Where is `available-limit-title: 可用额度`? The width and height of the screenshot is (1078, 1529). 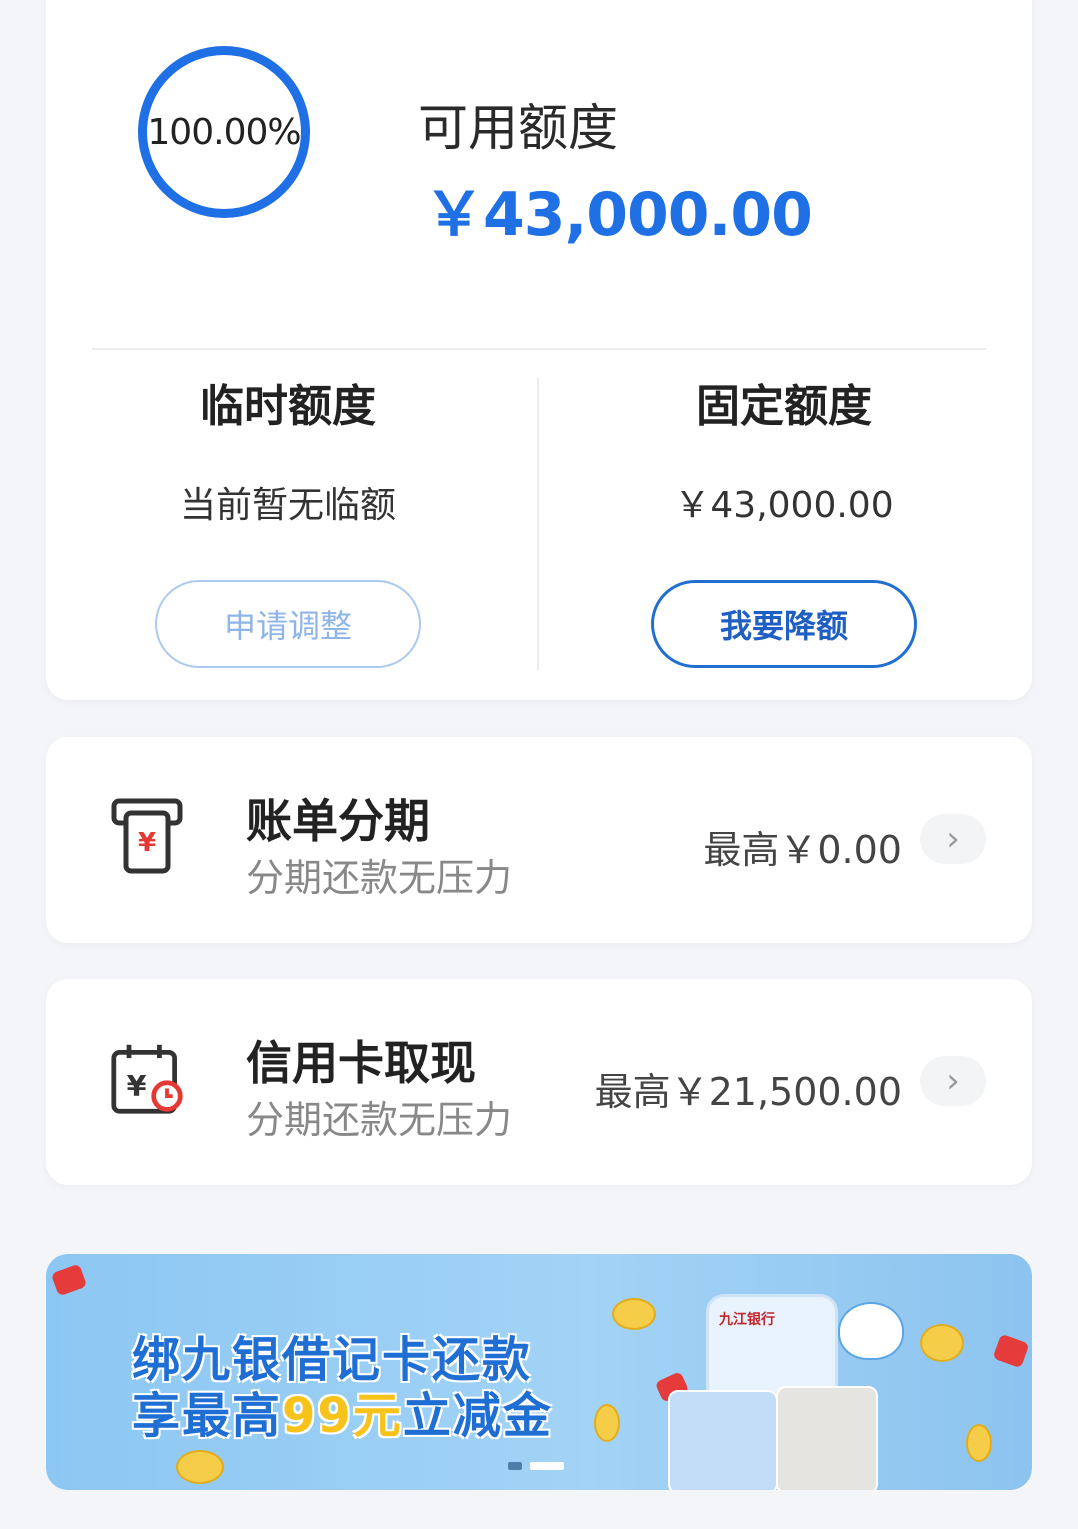 available-limit-title: 可用额度 is located at coordinates (518, 128).